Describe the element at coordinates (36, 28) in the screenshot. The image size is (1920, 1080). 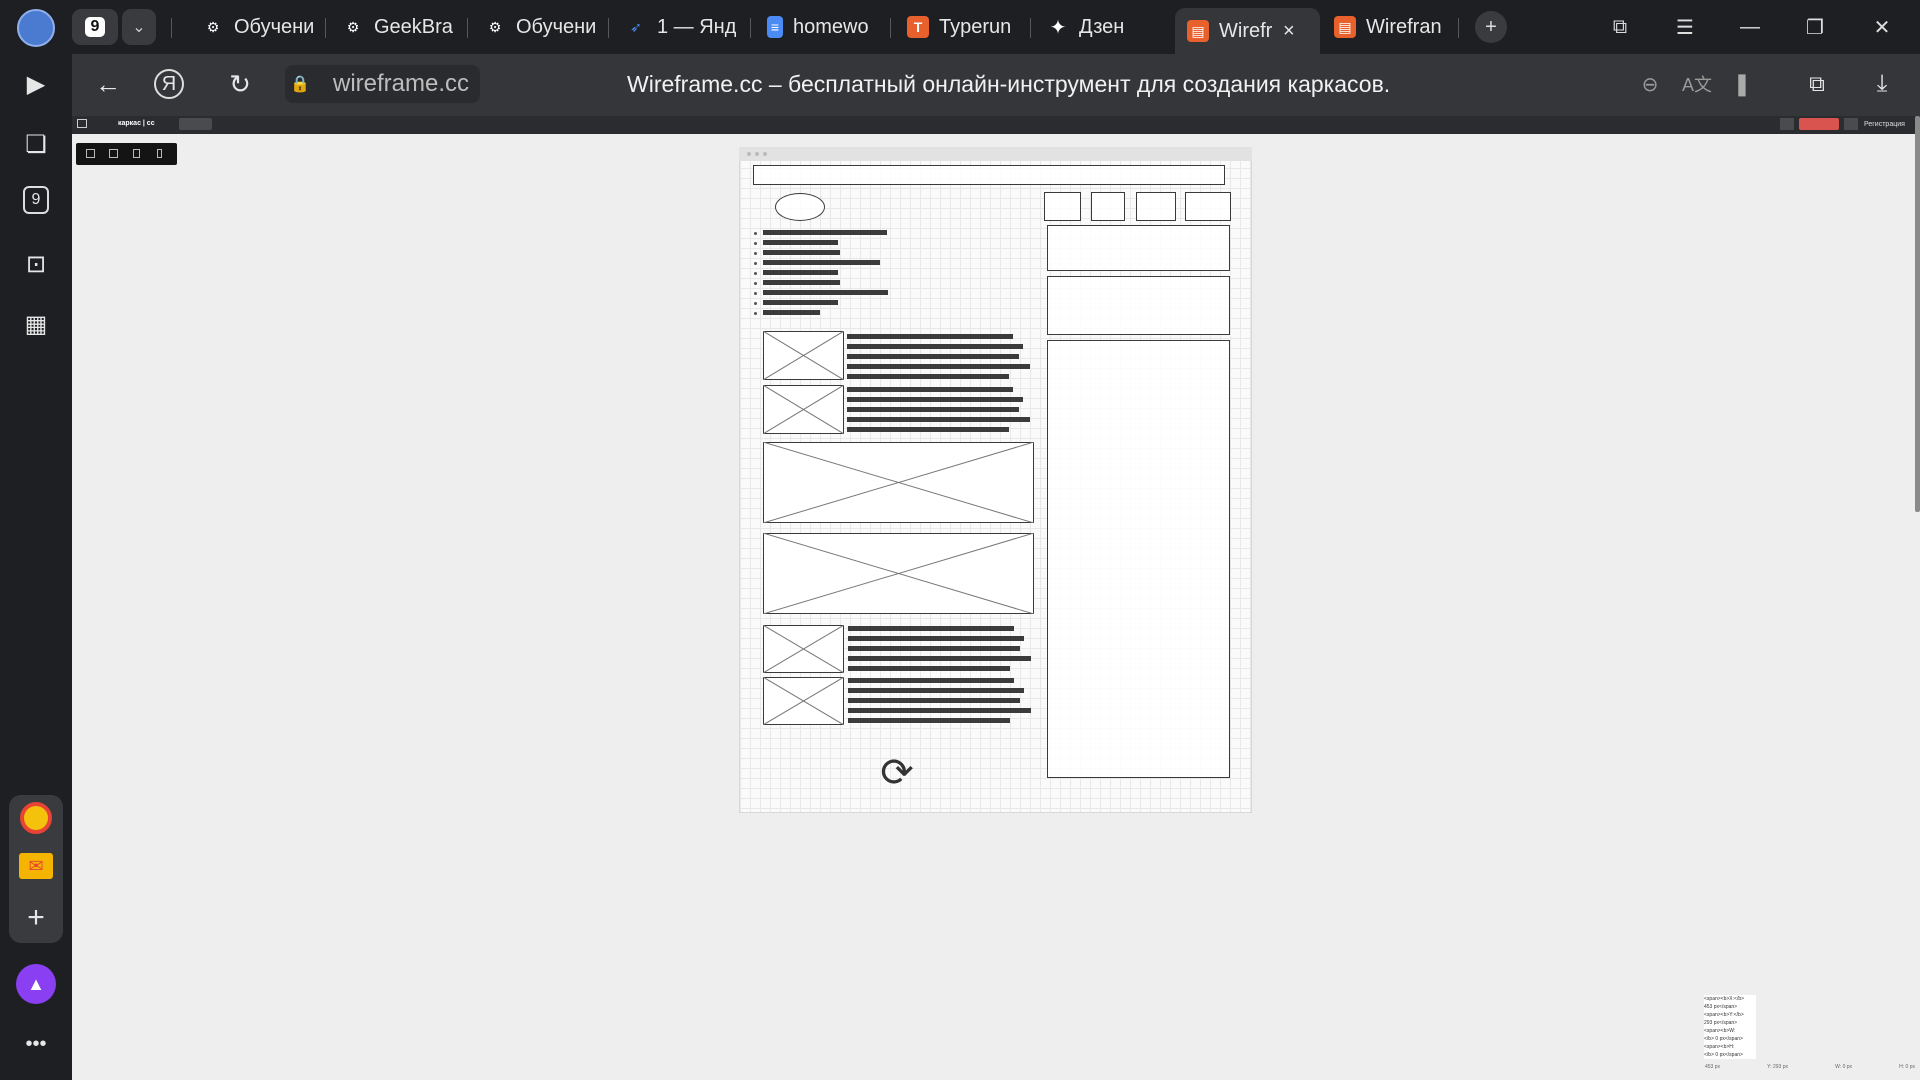
I see `profile-avatar` at that location.